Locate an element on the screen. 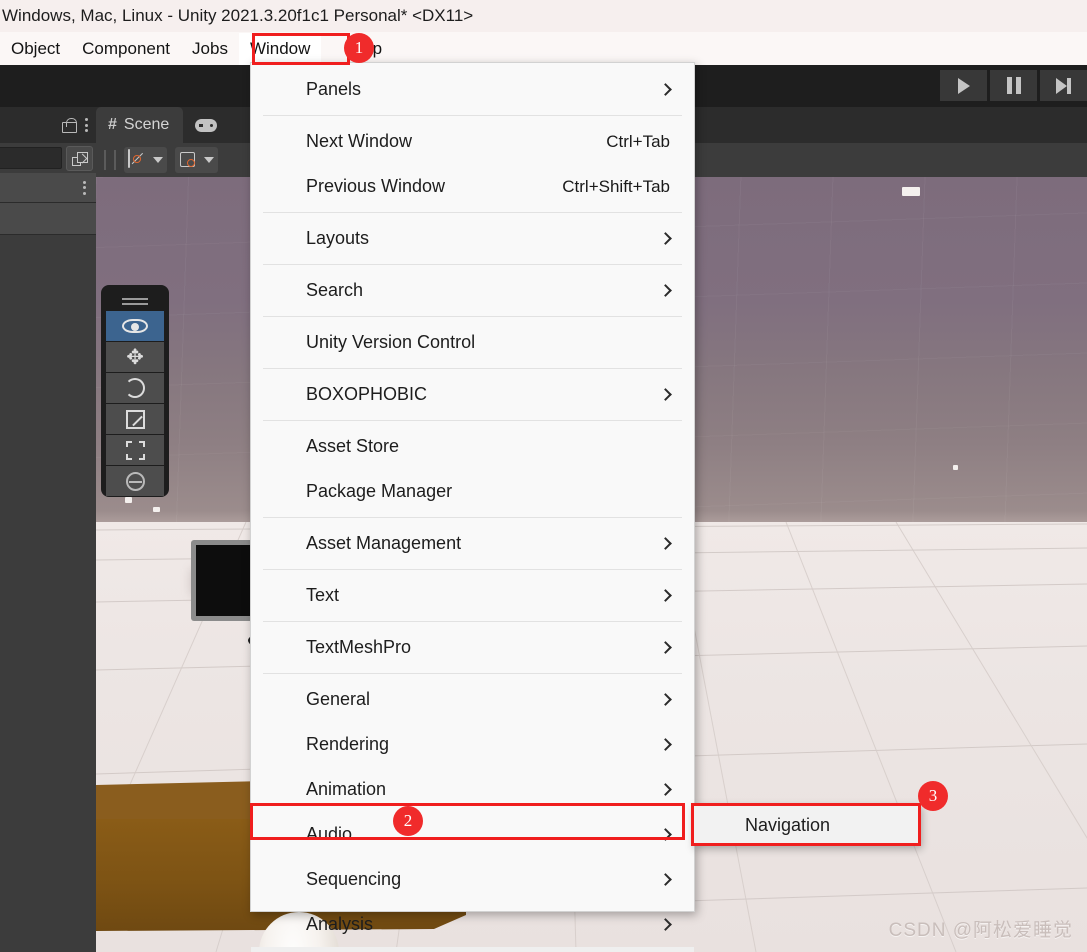 The height and width of the screenshot is (952, 1087). menu-item-unity-version-control: Unity Version Control is located at coordinates (472, 342).